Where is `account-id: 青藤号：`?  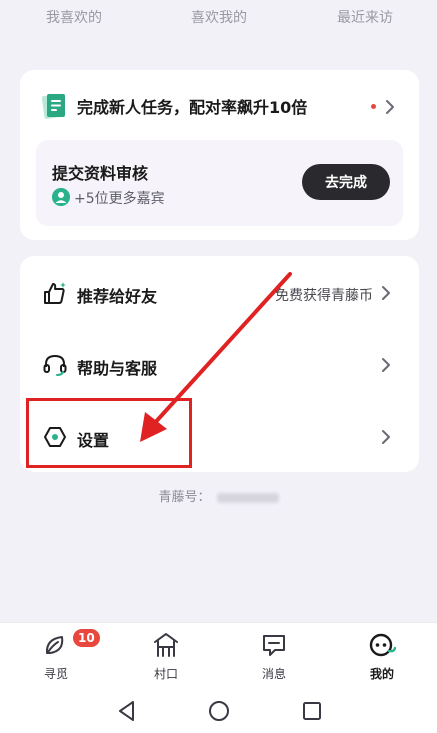
account-id: 青藤号： is located at coordinates (218, 495).